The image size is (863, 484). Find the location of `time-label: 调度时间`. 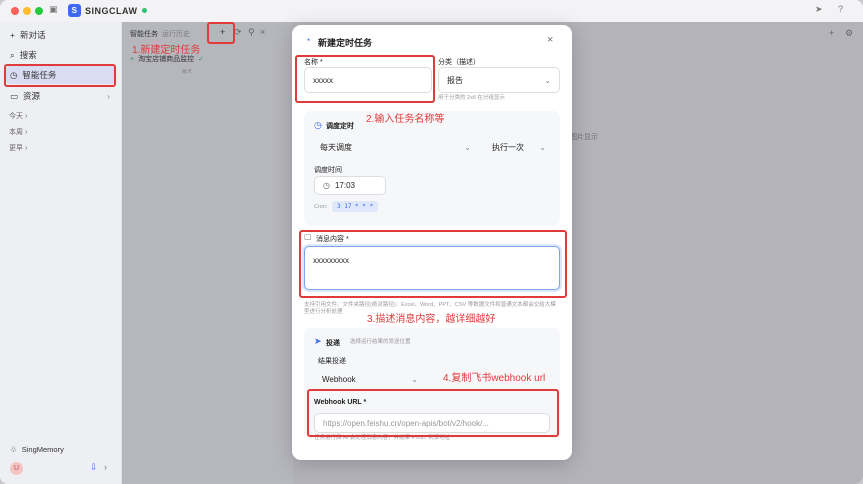

time-label: 调度时间 is located at coordinates (328, 170).